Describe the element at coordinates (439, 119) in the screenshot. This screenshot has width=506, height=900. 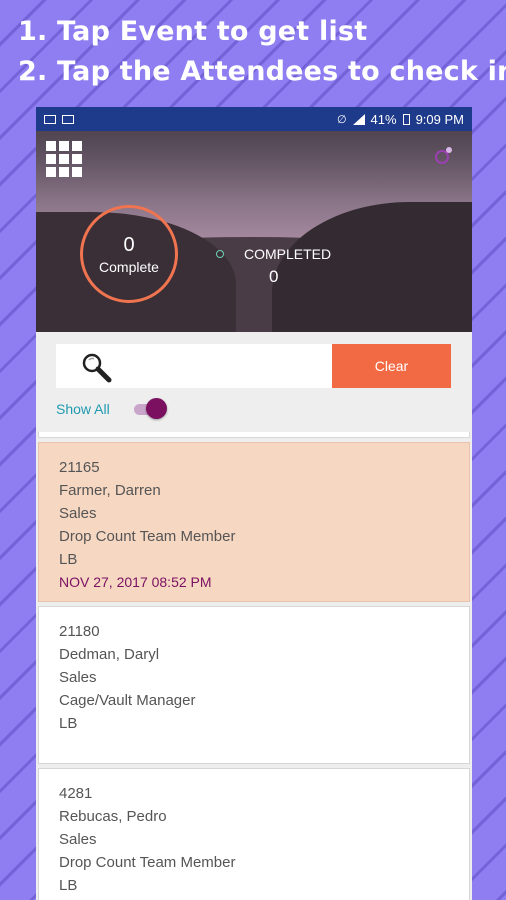
I see `clock: 9:09 PM` at that location.